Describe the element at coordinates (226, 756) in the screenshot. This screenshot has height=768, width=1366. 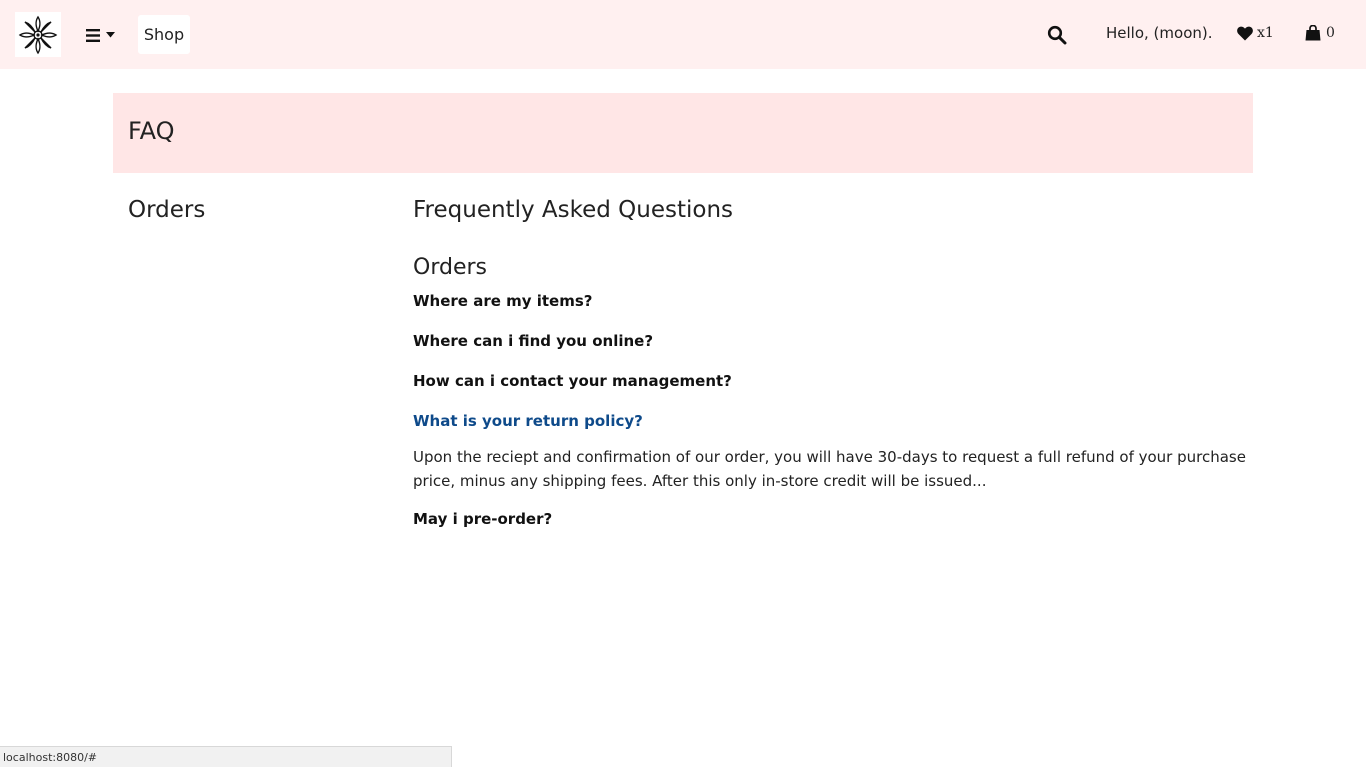
I see `browser-status-bar: localhost:8080/#` at that location.